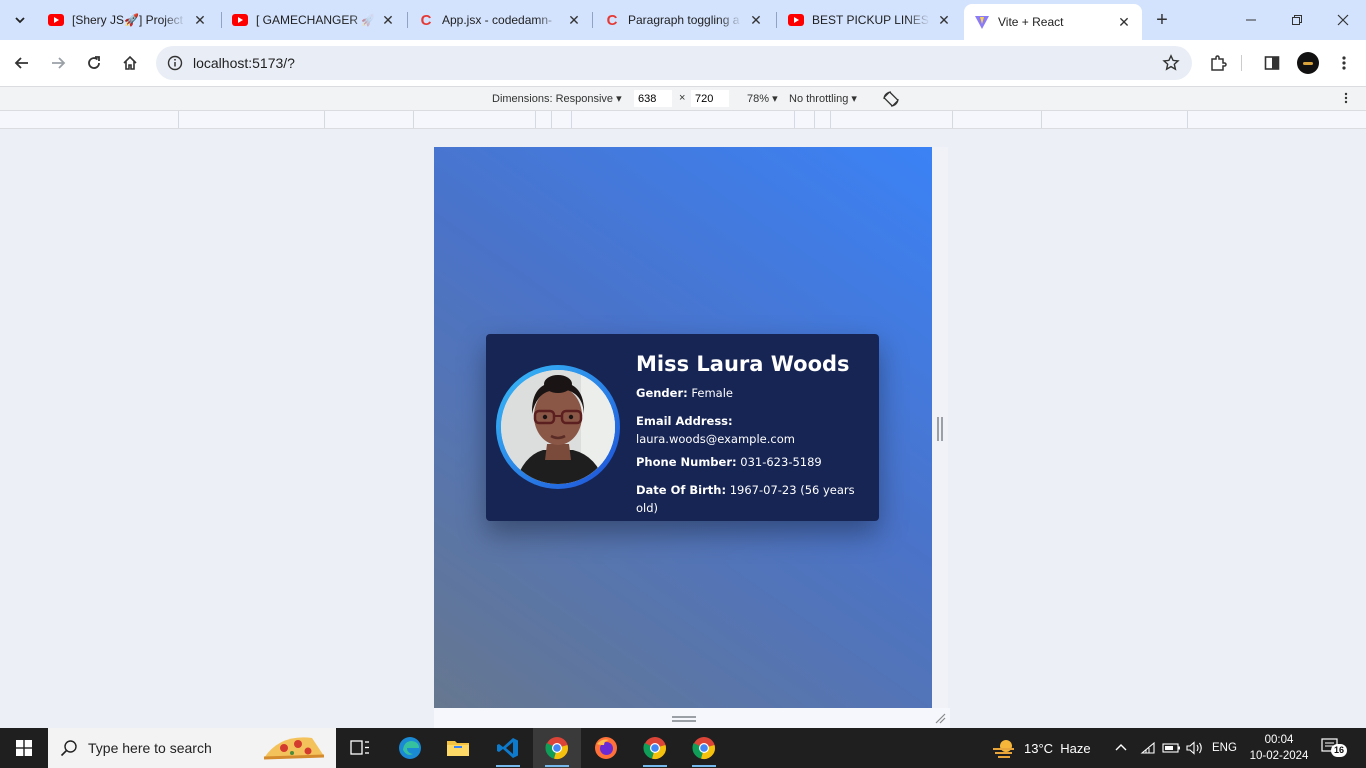  I want to click on volume-control, so click(1195, 748).